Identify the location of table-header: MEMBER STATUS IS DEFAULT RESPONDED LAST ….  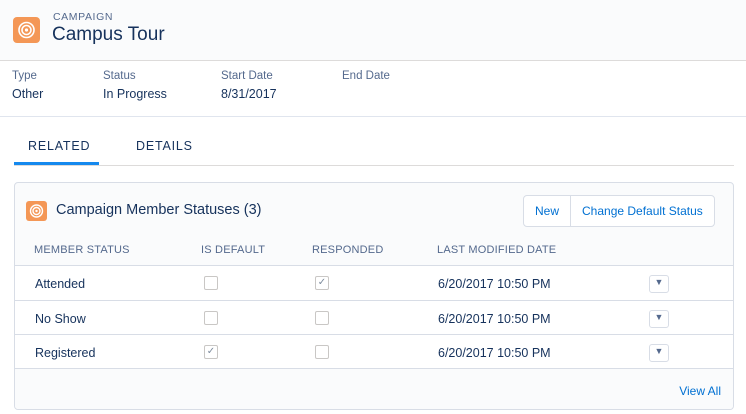
(374, 249).